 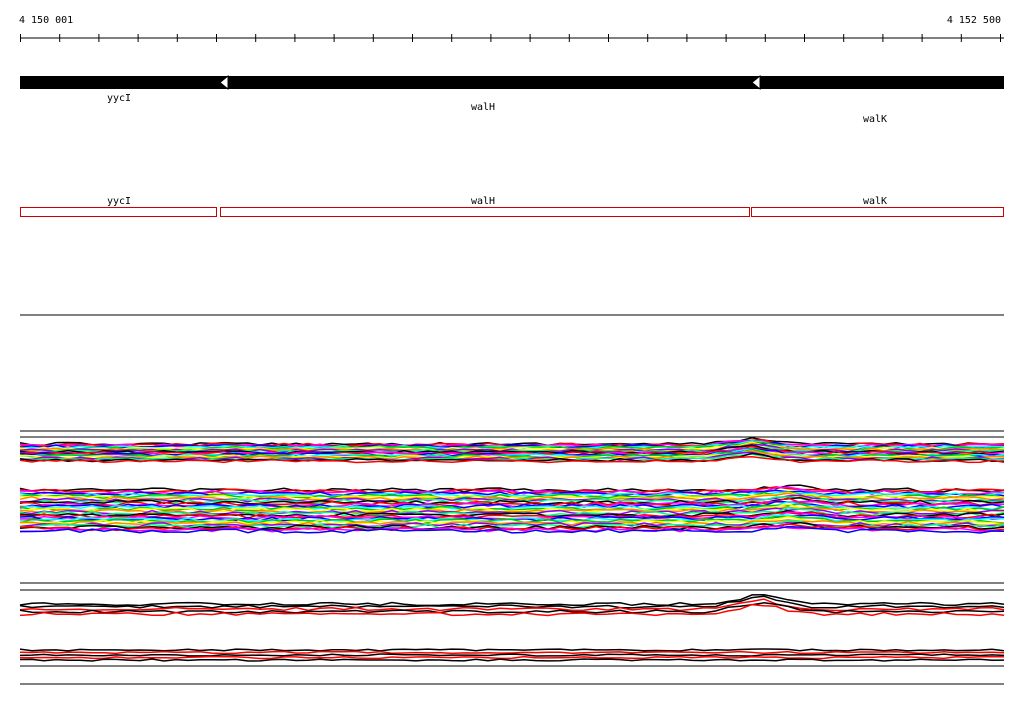 What do you see at coordinates (512, 82) in the screenshot?
I see `gene-bar` at bounding box center [512, 82].